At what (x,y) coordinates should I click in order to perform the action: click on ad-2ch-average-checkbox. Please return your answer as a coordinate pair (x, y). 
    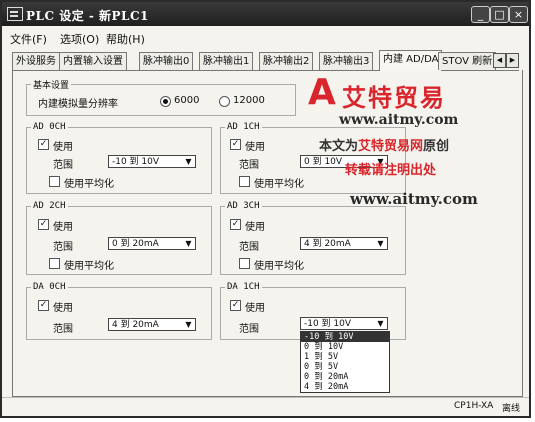
    Looking at the image, I should click on (54, 263).